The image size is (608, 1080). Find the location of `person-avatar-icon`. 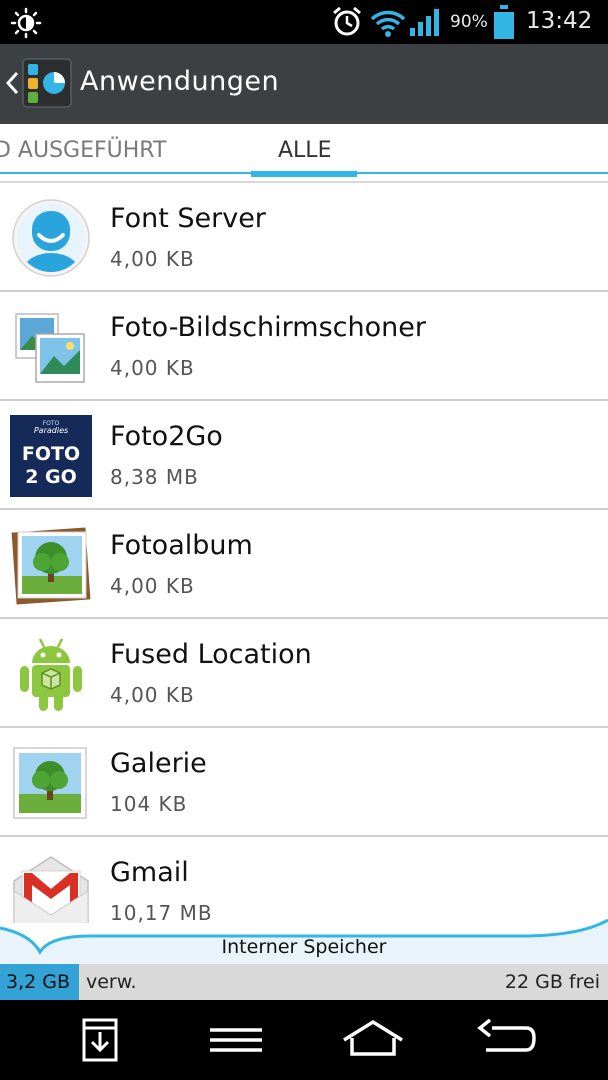

person-avatar-icon is located at coordinates (51, 238).